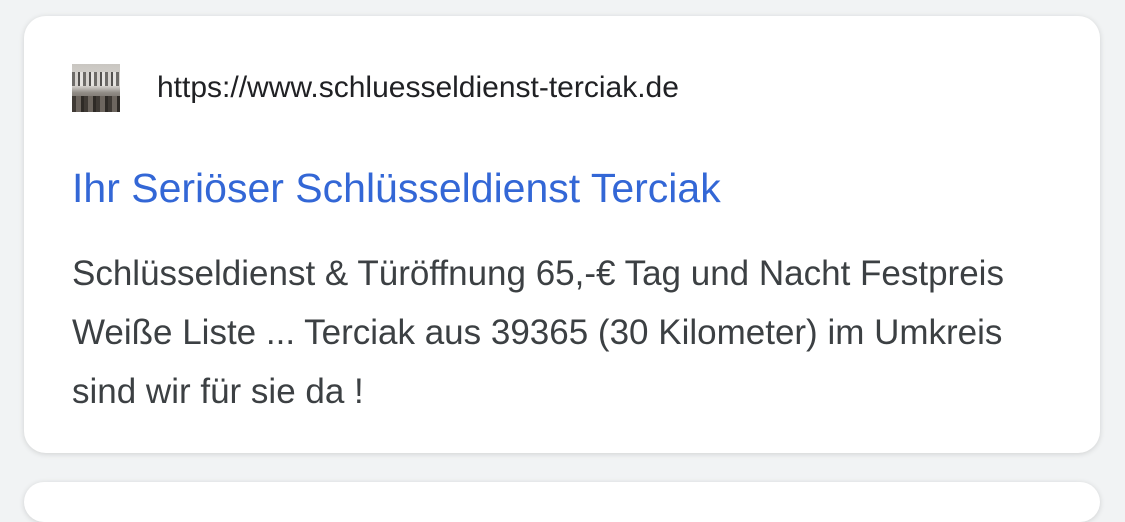 The image size is (1125, 522). I want to click on result-source-row: https://www.schluesseldienst-terciak.de, so click(375, 88).